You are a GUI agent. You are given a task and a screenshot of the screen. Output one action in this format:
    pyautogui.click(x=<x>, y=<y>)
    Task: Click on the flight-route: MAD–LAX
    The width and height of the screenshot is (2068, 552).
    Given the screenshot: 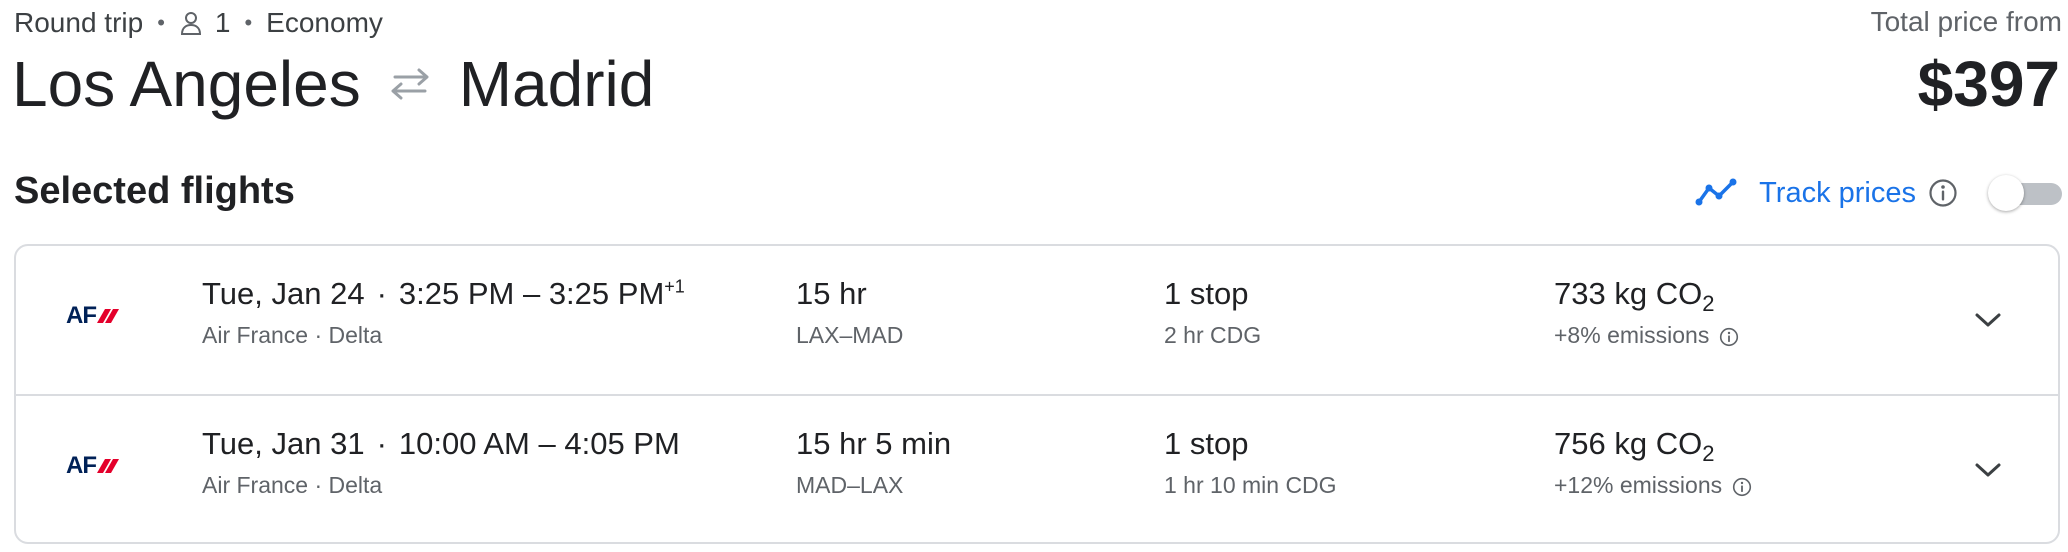 What is the action you would take?
    pyautogui.click(x=850, y=485)
    